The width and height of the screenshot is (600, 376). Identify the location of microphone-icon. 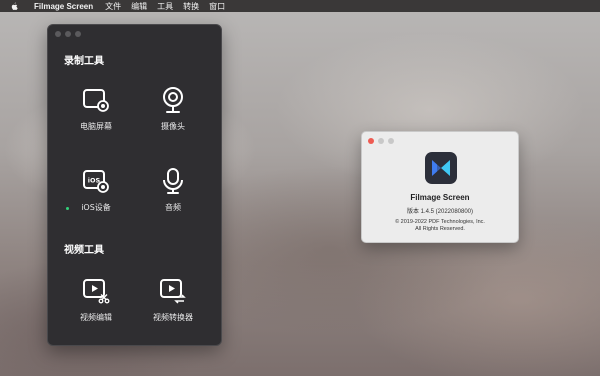
(173, 181).